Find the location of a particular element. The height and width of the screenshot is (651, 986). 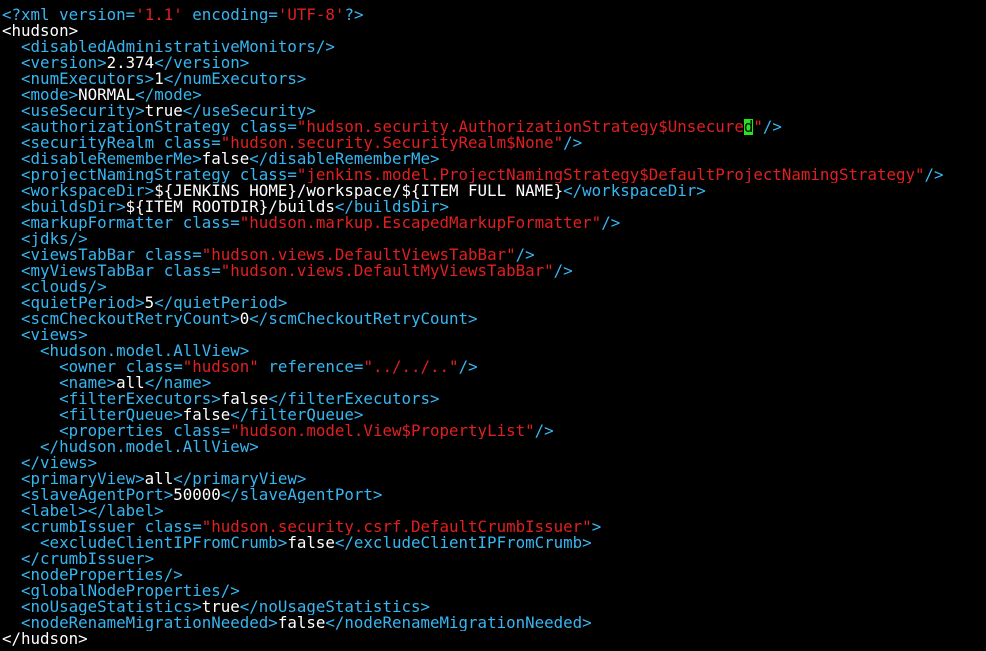

code-token: " is located at coordinates (758, 127).